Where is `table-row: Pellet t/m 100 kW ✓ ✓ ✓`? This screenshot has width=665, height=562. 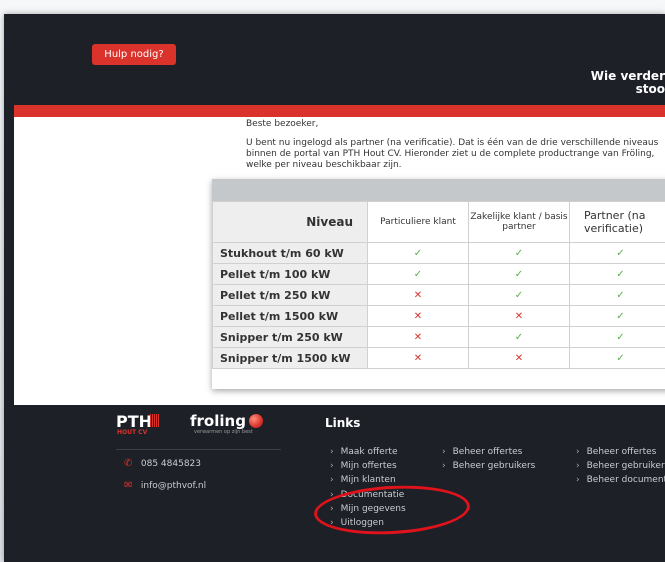
table-row: Pellet t/m 100 kW ✓ ✓ ✓ is located at coordinates (438, 274).